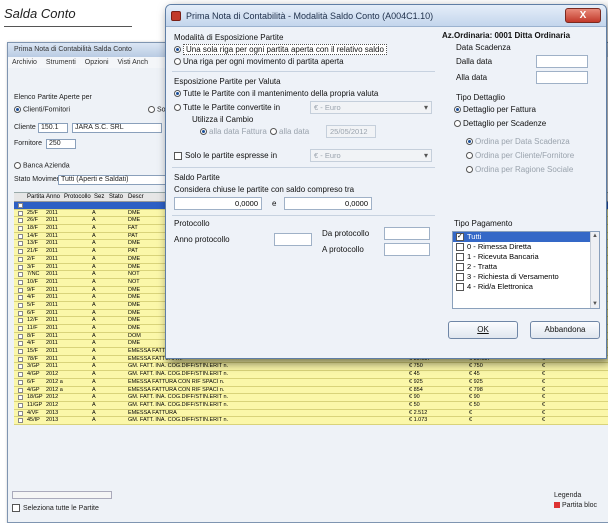 The height and width of the screenshot is (523, 608). What do you see at coordinates (562, 77) in the screenshot?
I see `alla-data-field` at bounding box center [562, 77].